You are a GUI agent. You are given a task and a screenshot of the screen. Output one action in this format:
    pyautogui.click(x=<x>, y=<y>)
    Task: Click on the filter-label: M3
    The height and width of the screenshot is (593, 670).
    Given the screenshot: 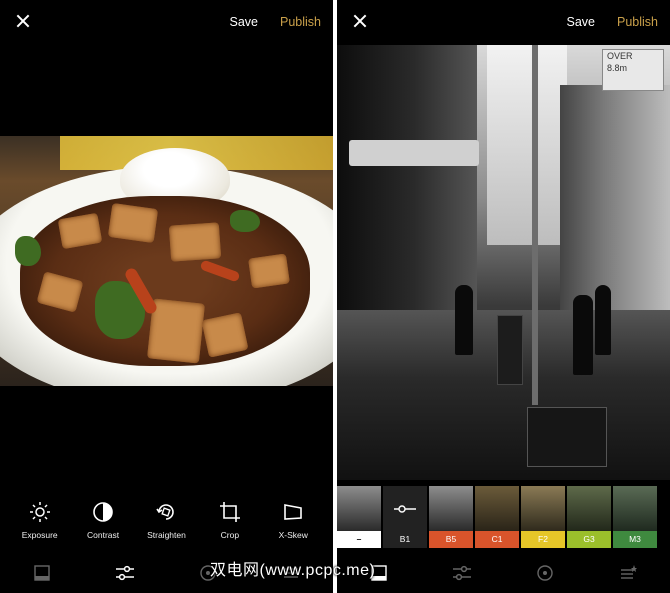 What is the action you would take?
    pyautogui.click(x=635, y=539)
    